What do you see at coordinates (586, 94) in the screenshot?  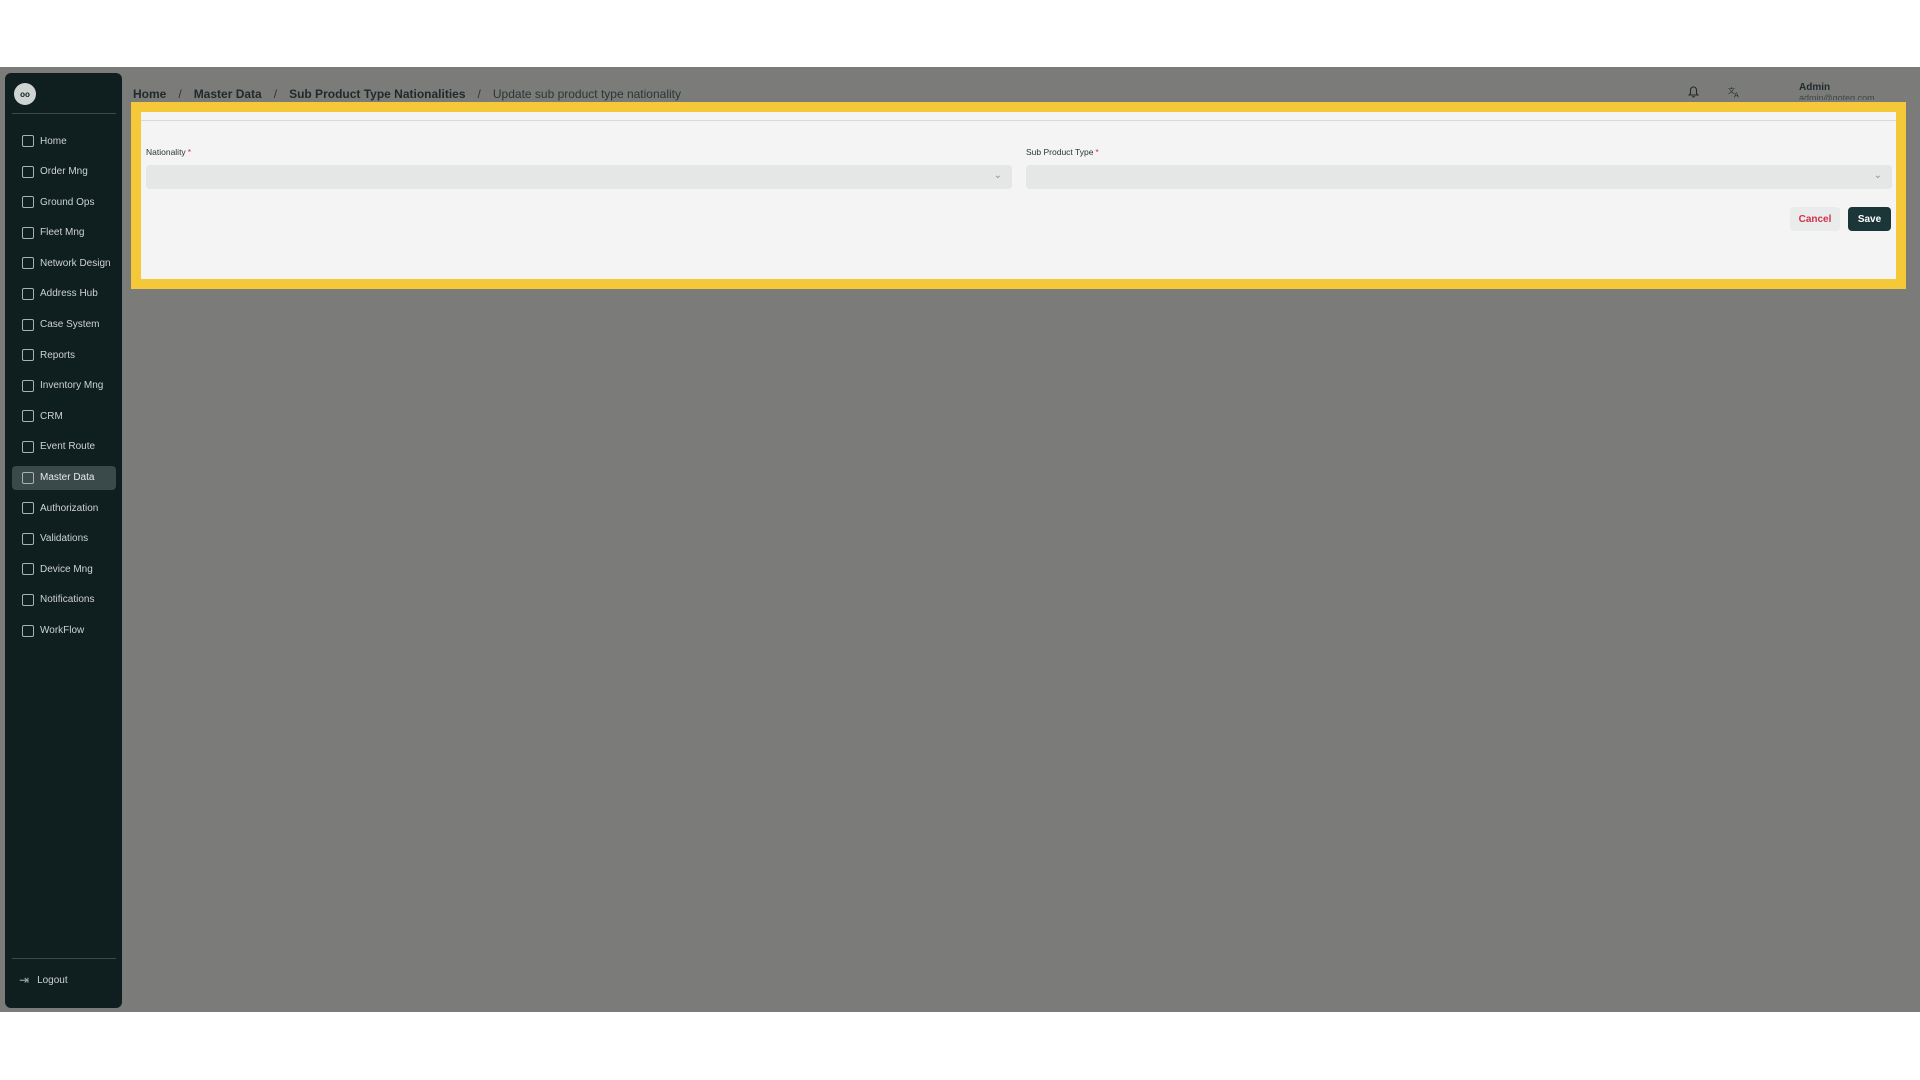 I see `breadcrumb-current: Update sub product type nationality` at bounding box center [586, 94].